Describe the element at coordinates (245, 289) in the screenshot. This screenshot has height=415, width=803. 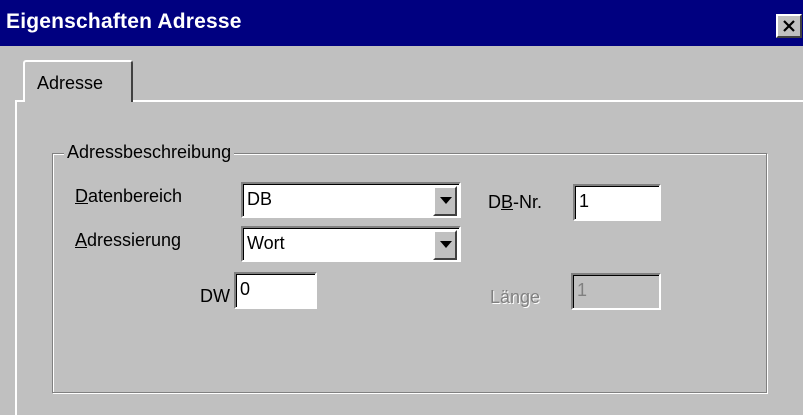
I see `dw-value: 0` at that location.